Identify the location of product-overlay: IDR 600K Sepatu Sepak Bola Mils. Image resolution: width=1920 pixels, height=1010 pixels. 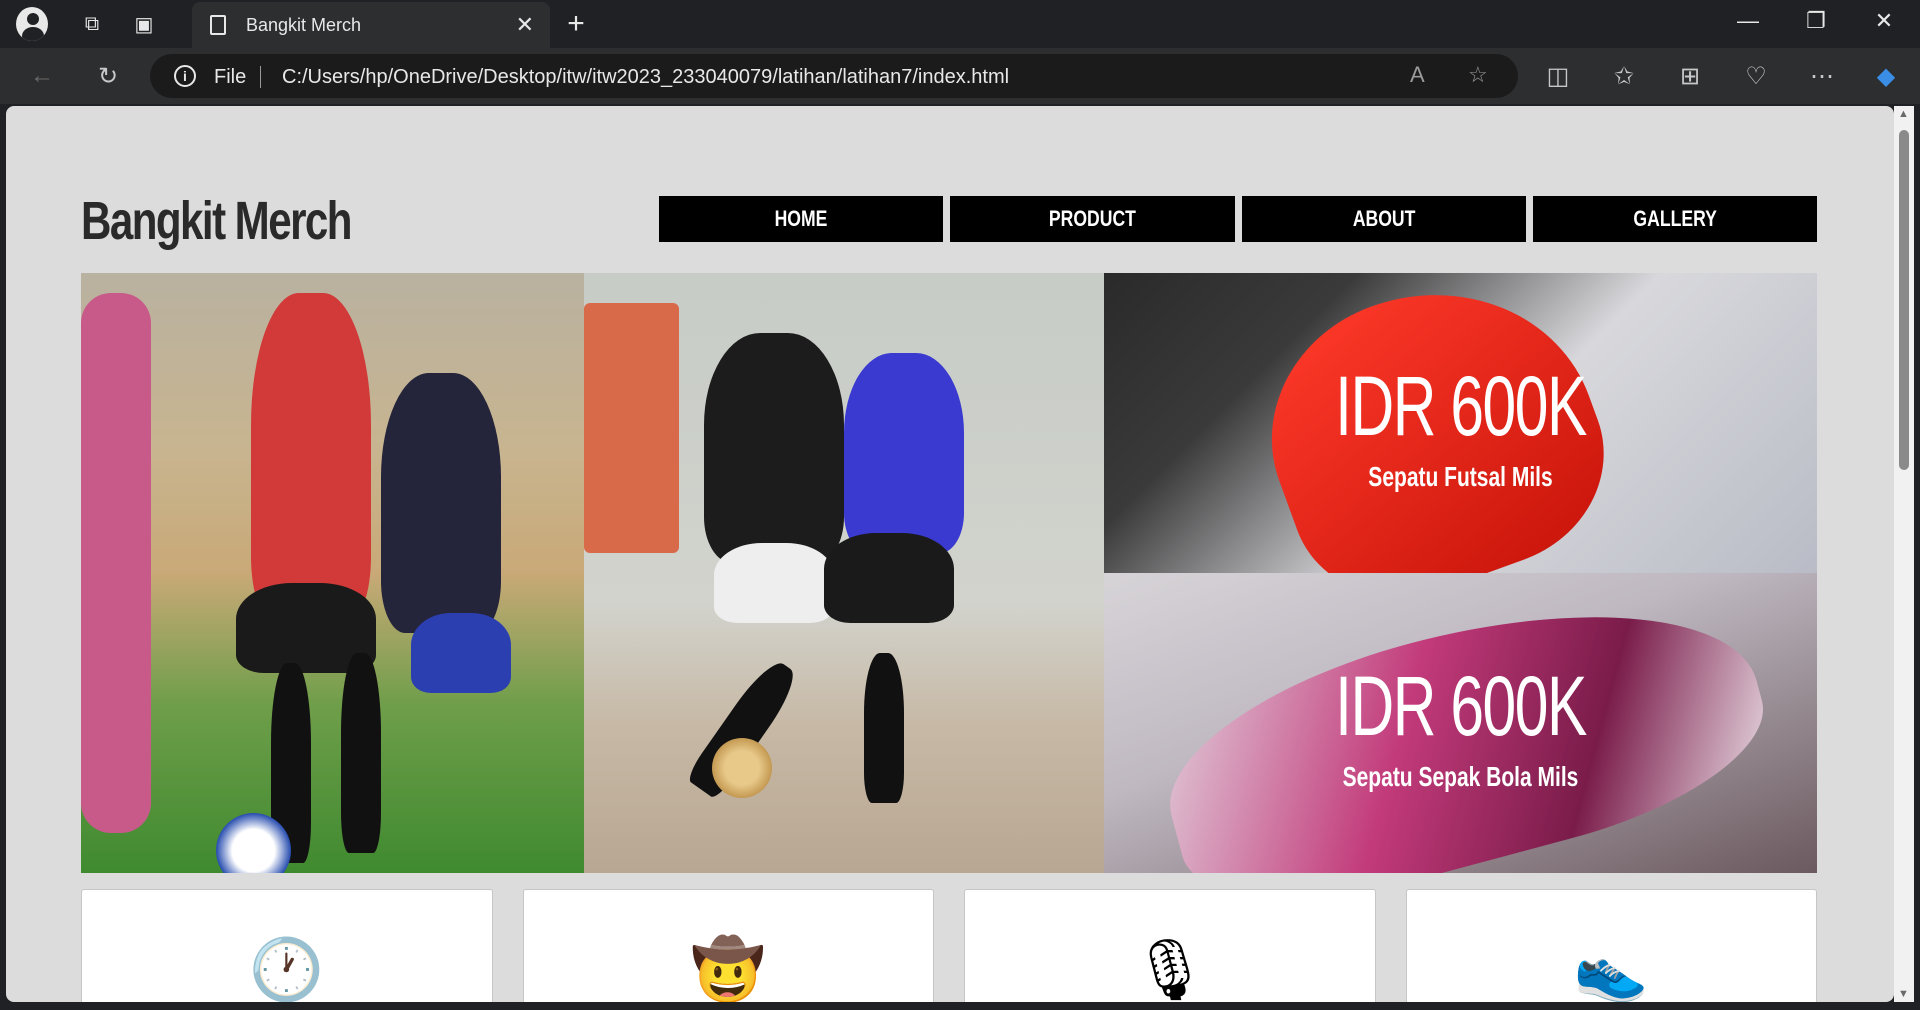
(1460, 725).